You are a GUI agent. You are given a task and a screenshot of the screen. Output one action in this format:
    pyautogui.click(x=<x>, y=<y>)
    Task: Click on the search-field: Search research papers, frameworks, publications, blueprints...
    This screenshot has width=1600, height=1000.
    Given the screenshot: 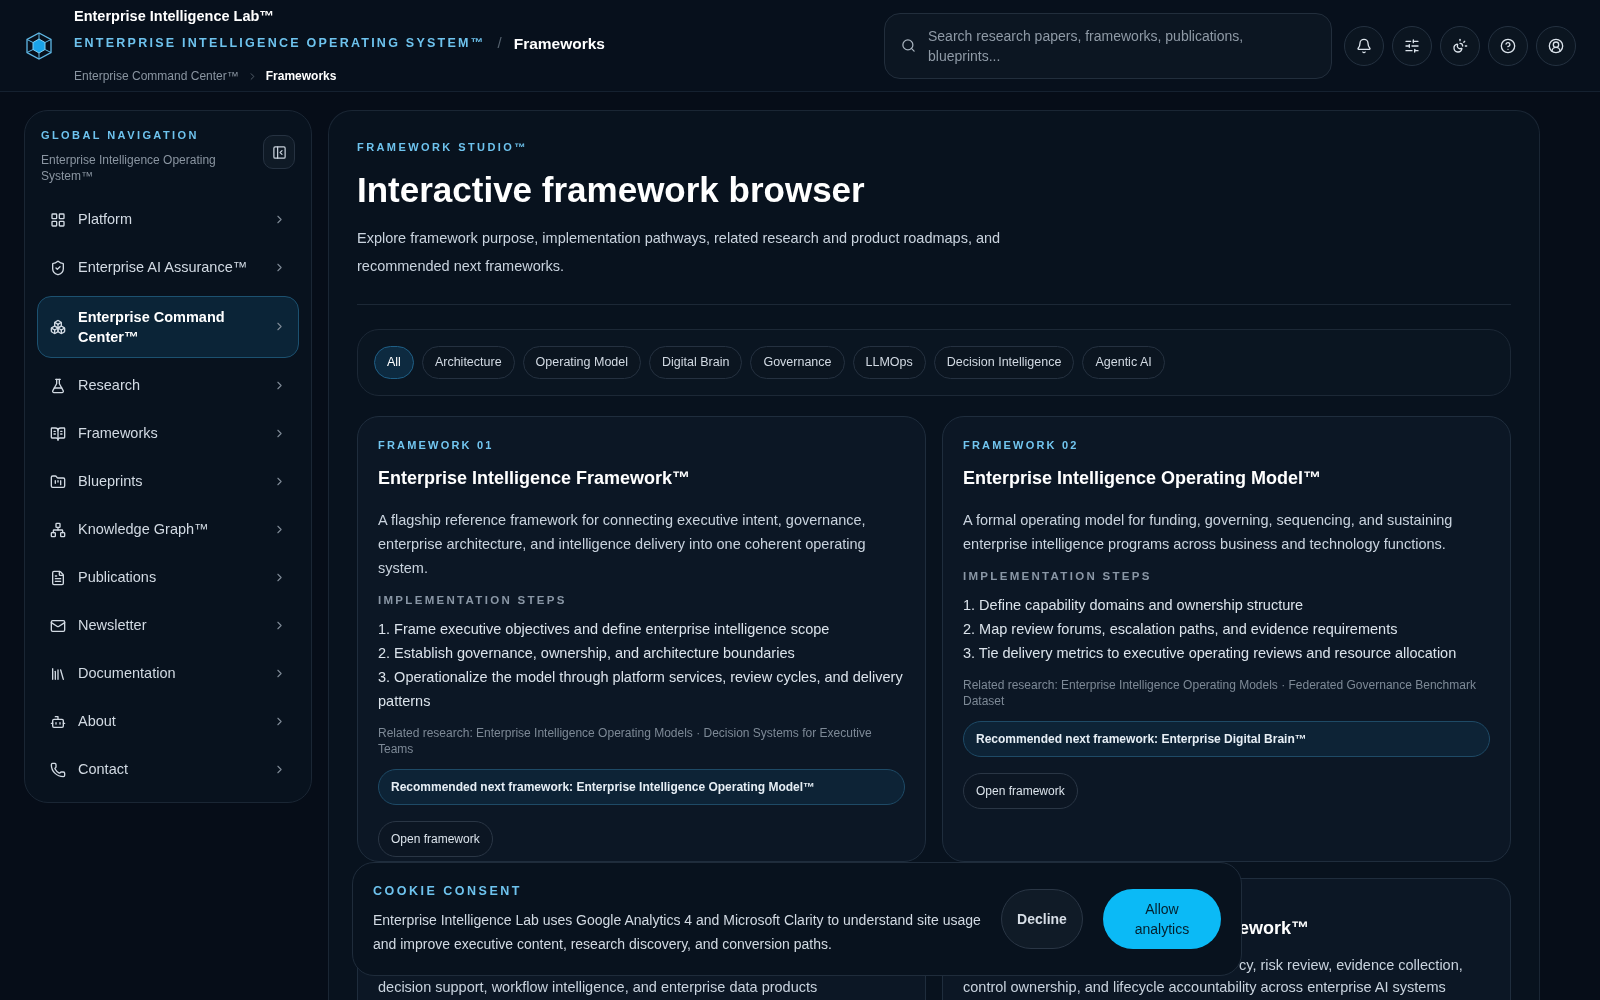 What is the action you would take?
    pyautogui.click(x=1108, y=45)
    